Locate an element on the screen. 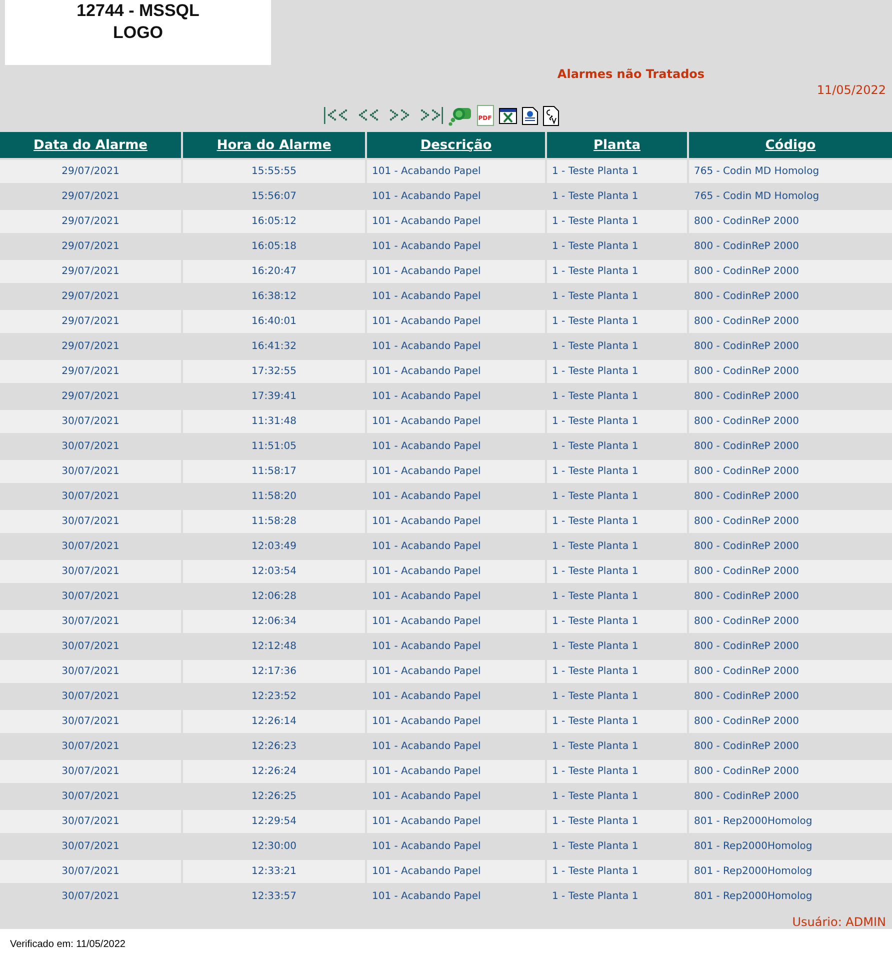  table-cell: 16:40:01 is located at coordinates (274, 321).